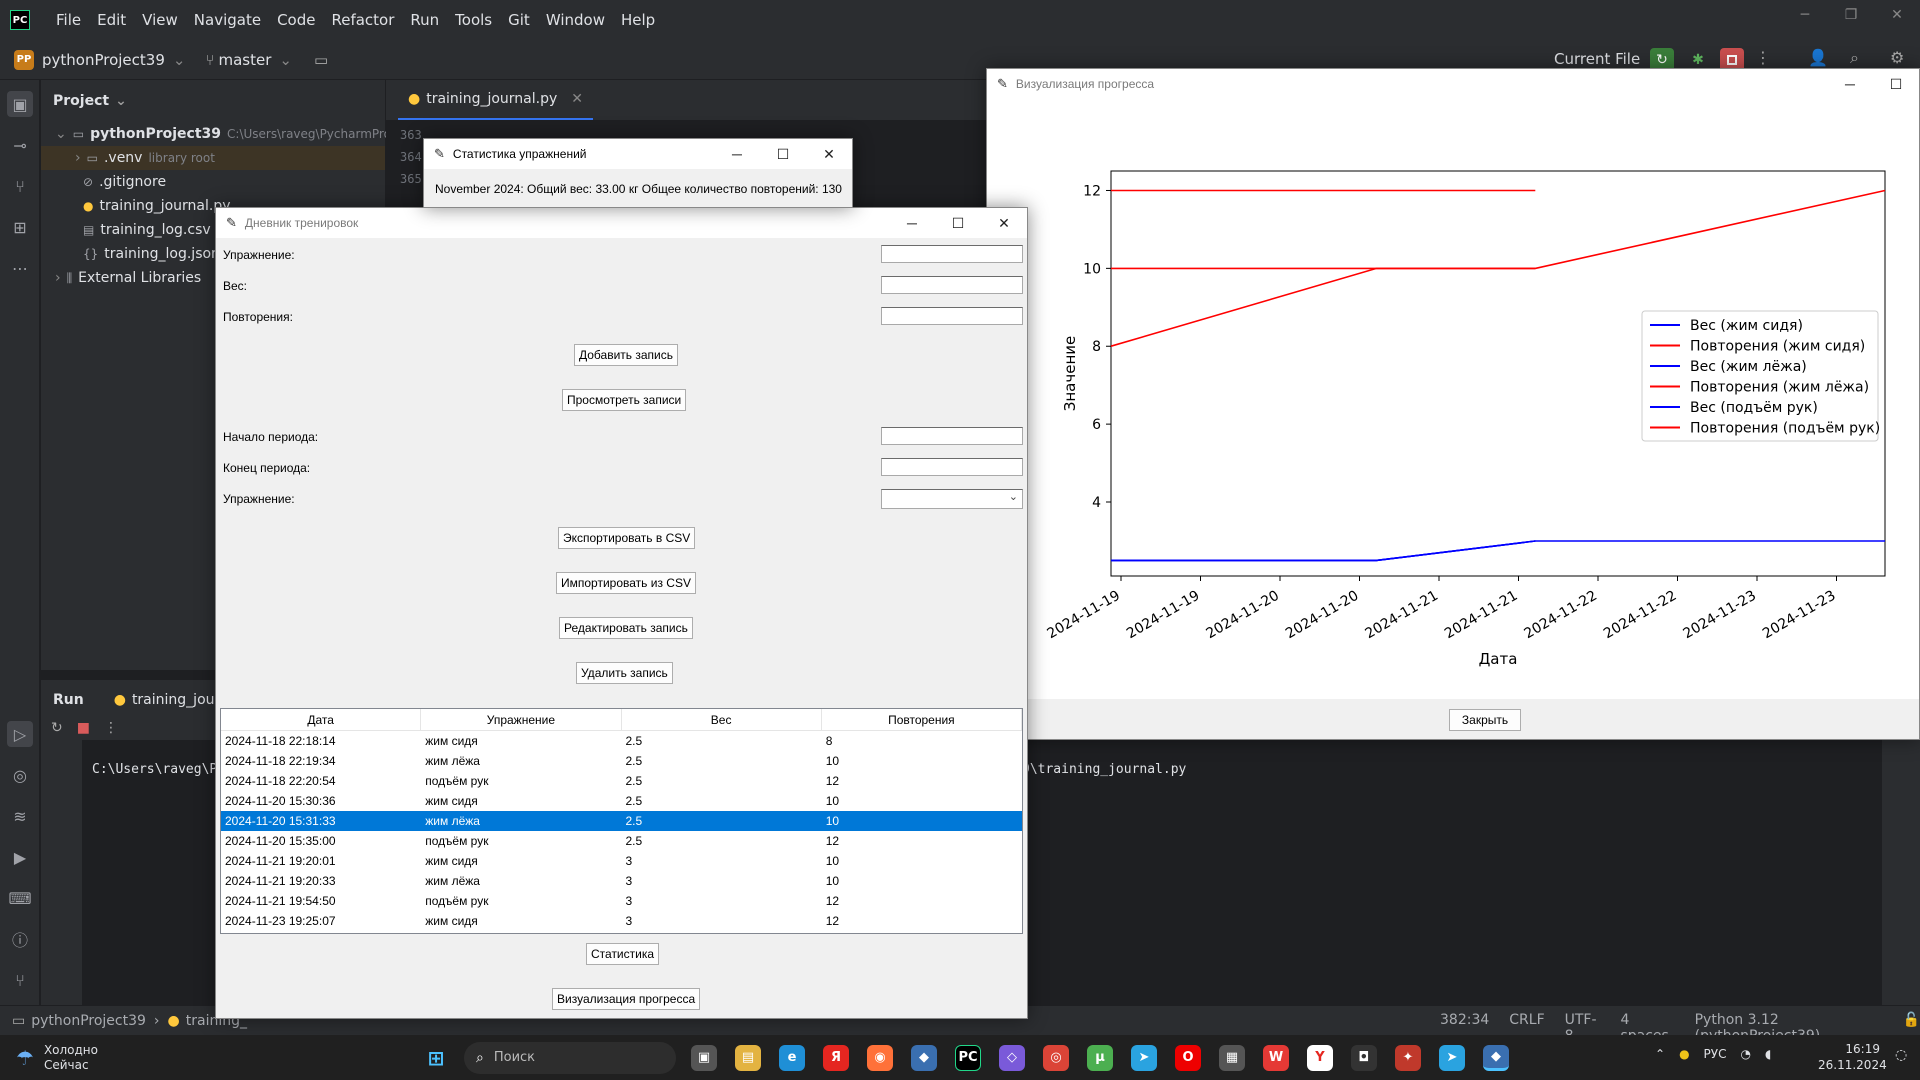 The image size is (1920, 1080). Describe the element at coordinates (621, 841) in the screenshot. I see `table-row: 2024-11-20 15:35:00 подъём рук 2.5 12` at that location.